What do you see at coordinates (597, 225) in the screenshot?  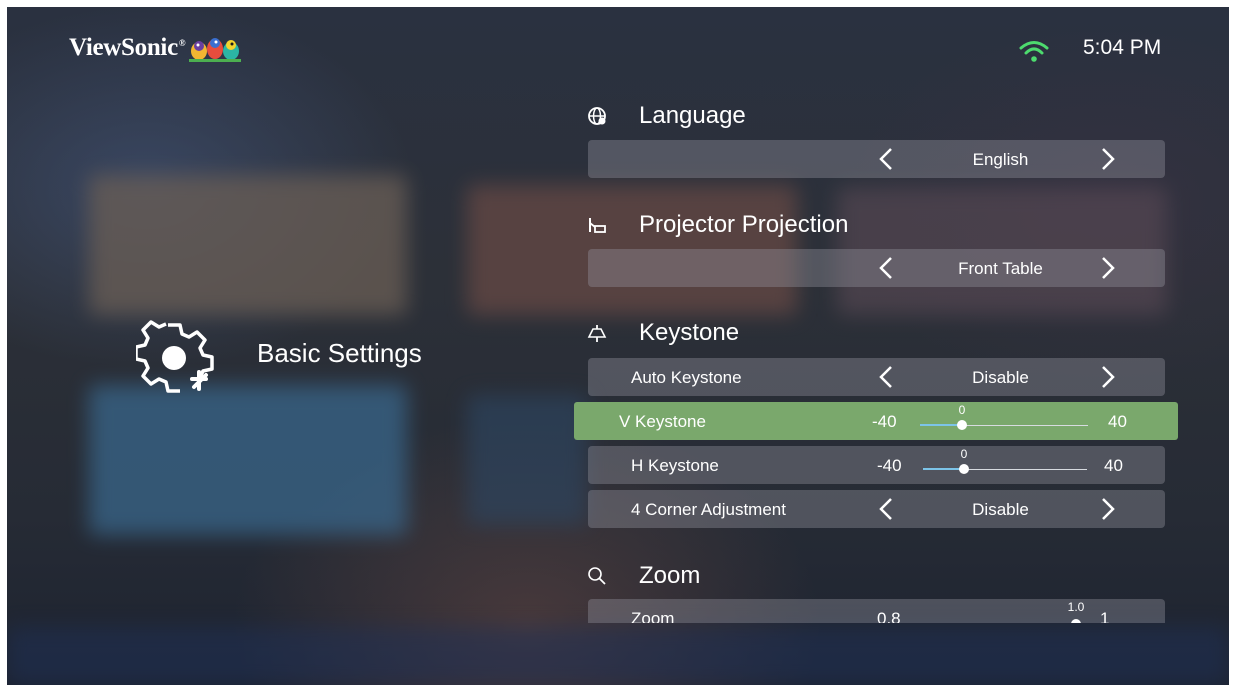 I see `projector-icon` at bounding box center [597, 225].